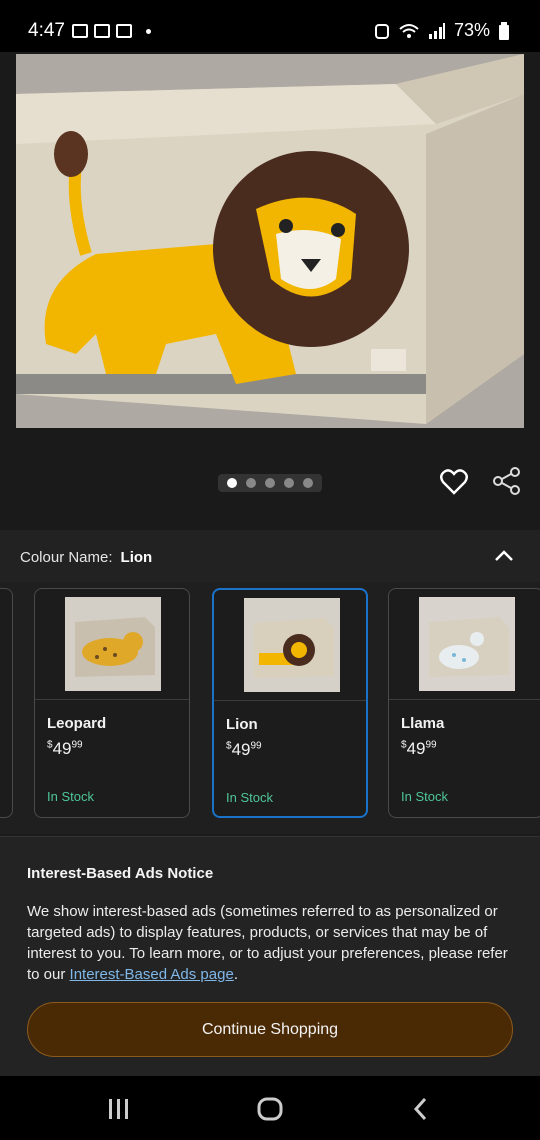 This screenshot has width=540, height=1140. Describe the element at coordinates (454, 482) in the screenshot. I see `heart-icon` at that location.